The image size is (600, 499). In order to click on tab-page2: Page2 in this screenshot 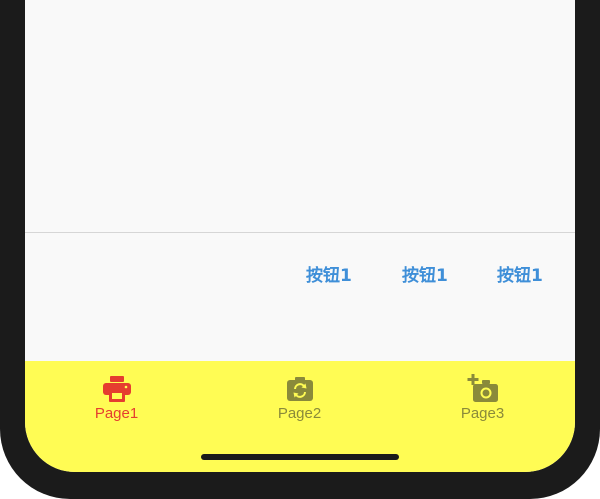, I will do `click(299, 401)`.